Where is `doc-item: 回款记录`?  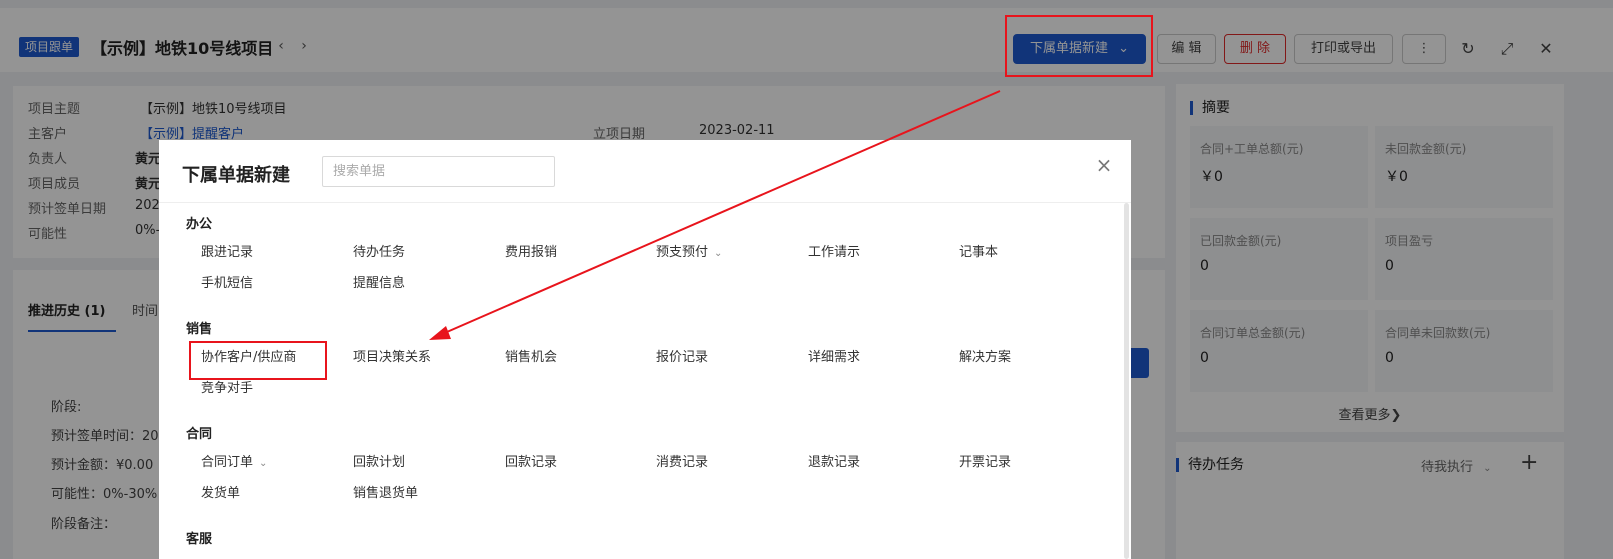
doc-item: 回款记录 is located at coordinates (531, 463).